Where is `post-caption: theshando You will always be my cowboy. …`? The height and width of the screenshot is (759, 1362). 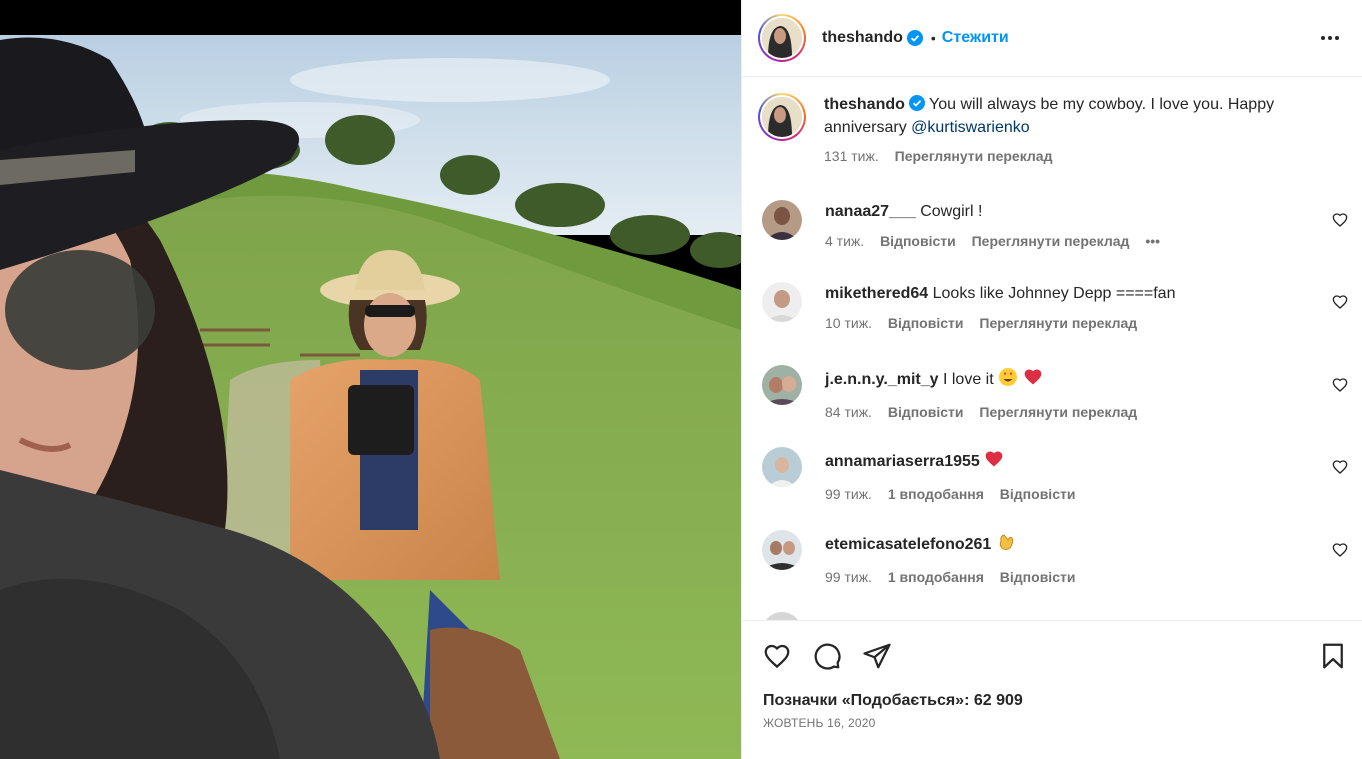
post-caption: theshando You will always be my cowboy. … is located at coordinates (1052, 123).